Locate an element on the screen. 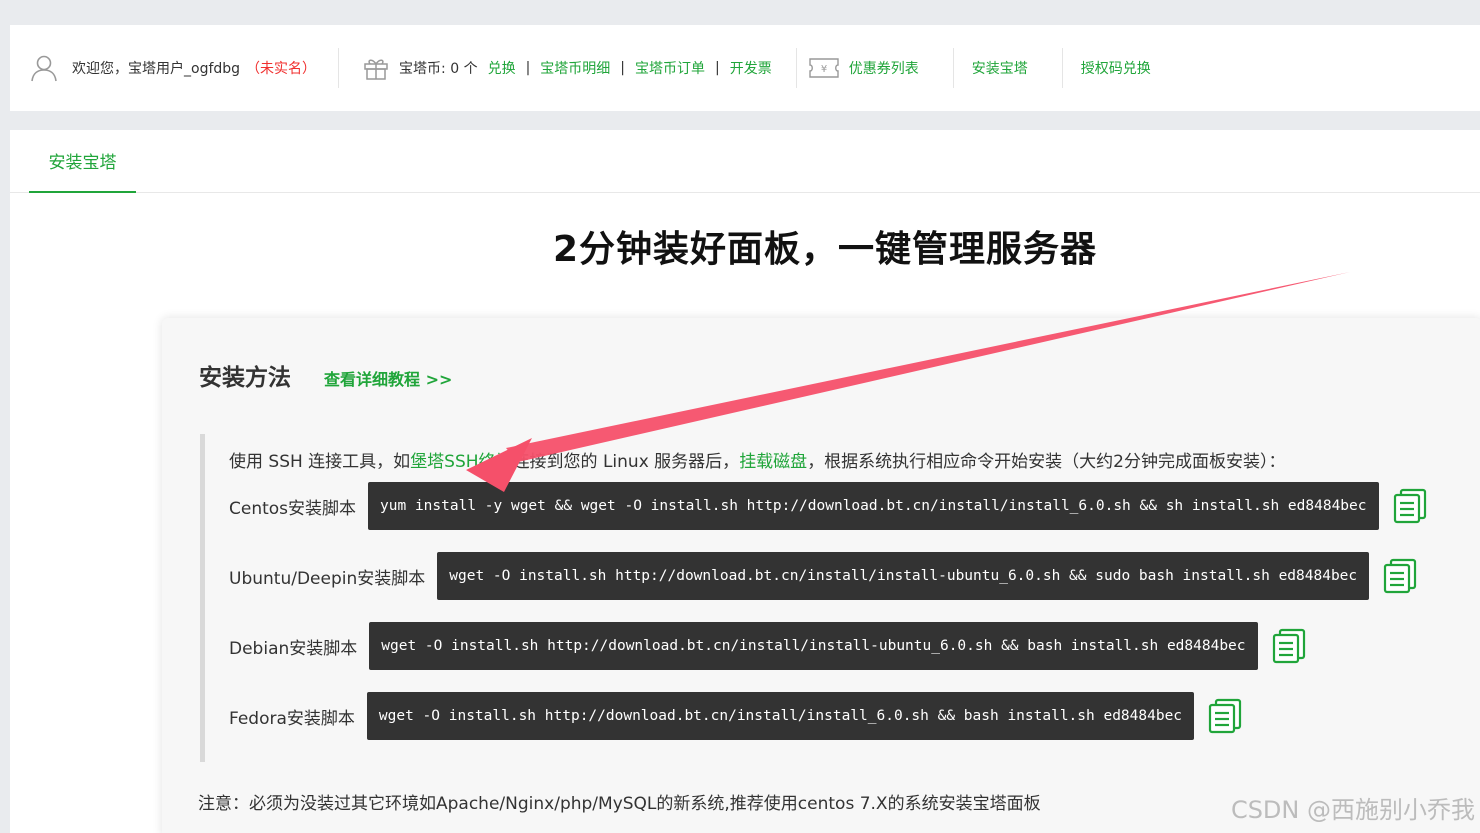  intro-text: 连接到您的 Linux 服务器后， is located at coordinates (626, 462).